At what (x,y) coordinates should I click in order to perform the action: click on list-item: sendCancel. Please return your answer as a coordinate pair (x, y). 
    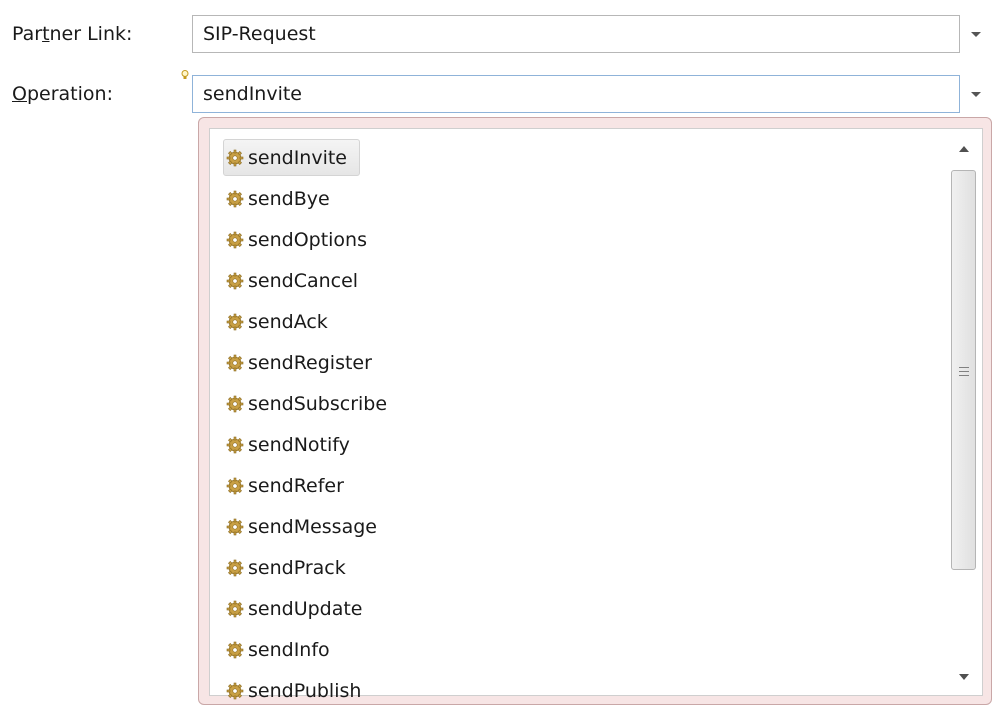
    Looking at the image, I should click on (579, 280).